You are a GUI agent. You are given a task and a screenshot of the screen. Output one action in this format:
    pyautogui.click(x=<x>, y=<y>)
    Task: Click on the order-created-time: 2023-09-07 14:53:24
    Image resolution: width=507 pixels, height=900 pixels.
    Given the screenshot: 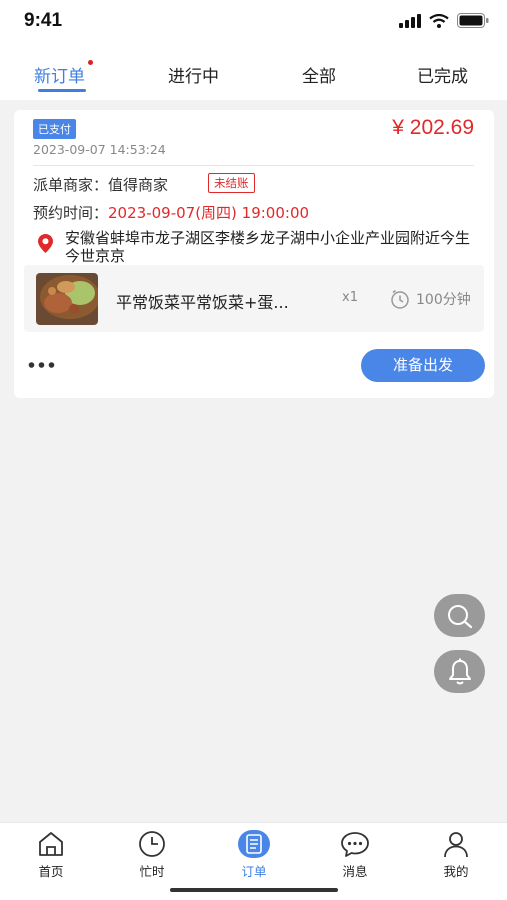 What is the action you would take?
    pyautogui.click(x=99, y=149)
    